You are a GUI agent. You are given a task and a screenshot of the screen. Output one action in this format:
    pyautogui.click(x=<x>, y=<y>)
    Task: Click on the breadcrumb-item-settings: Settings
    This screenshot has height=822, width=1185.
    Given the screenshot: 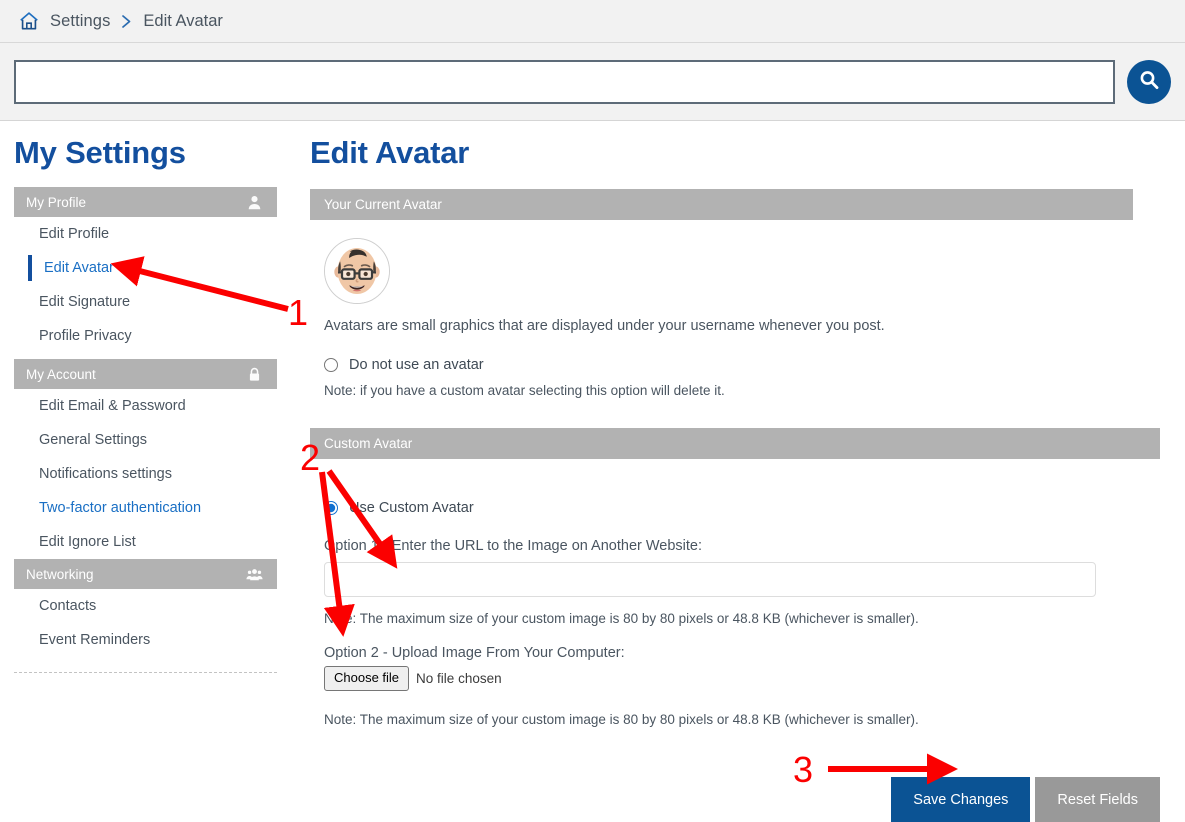 What is the action you would take?
    pyautogui.click(x=80, y=21)
    